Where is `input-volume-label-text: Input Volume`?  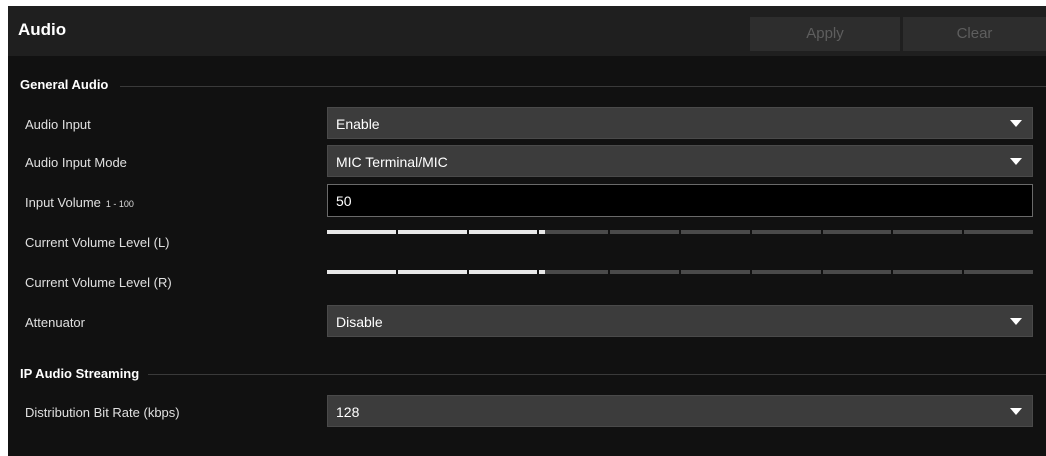
input-volume-label-text: Input Volume is located at coordinates (63, 202).